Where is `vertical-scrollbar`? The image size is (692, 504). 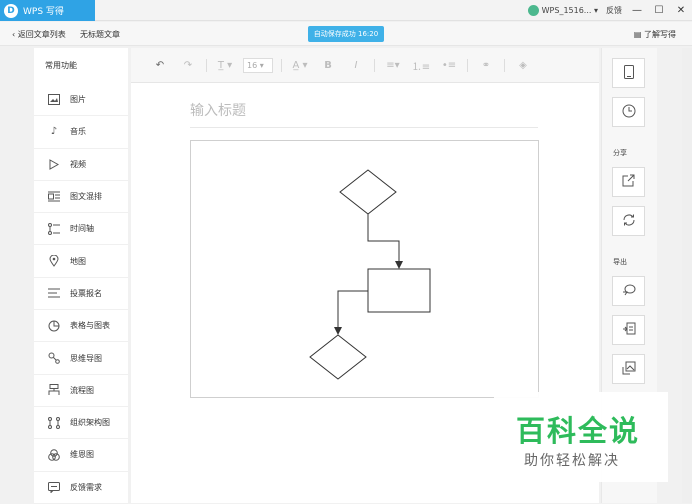 vertical-scrollbar is located at coordinates (687, 275).